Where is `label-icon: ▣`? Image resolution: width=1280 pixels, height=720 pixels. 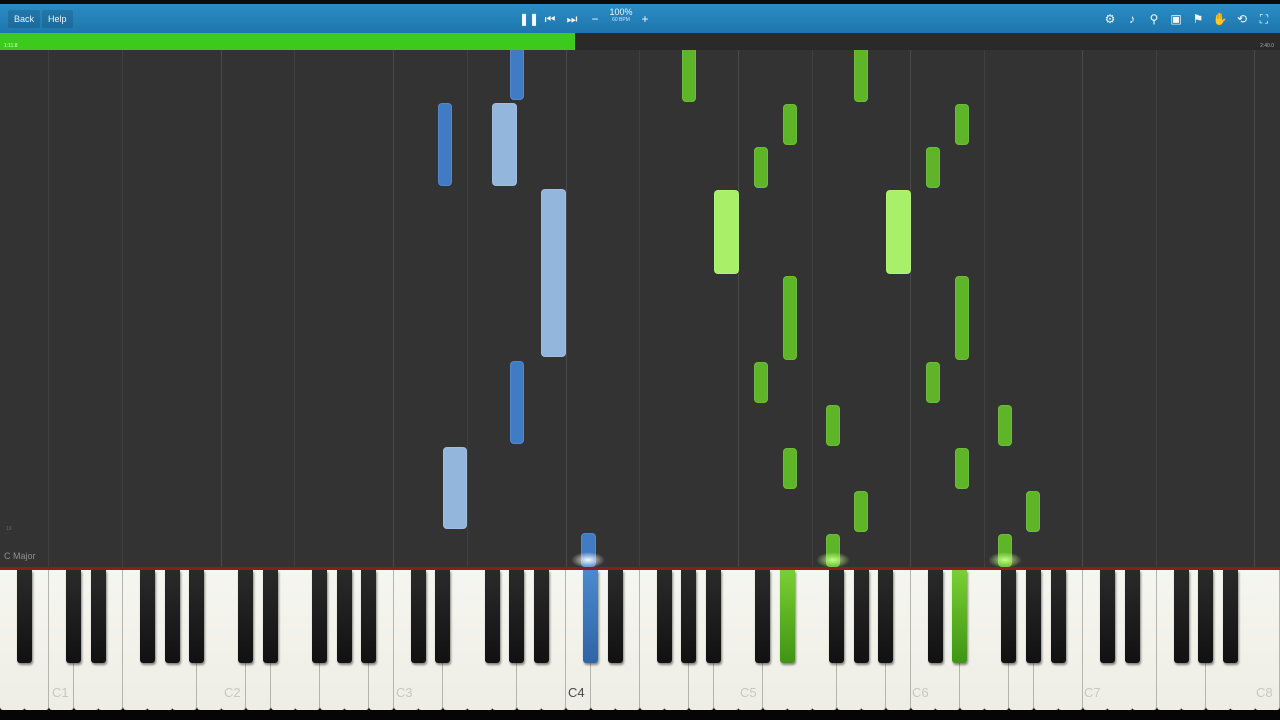 label-icon: ▣ is located at coordinates (1176, 19).